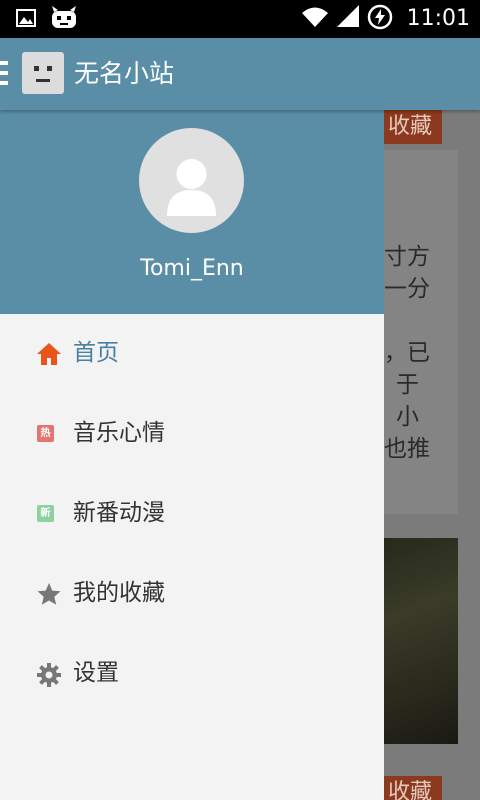 The height and width of the screenshot is (800, 480). What do you see at coordinates (191, 187) in the screenshot?
I see `user-icon` at bounding box center [191, 187].